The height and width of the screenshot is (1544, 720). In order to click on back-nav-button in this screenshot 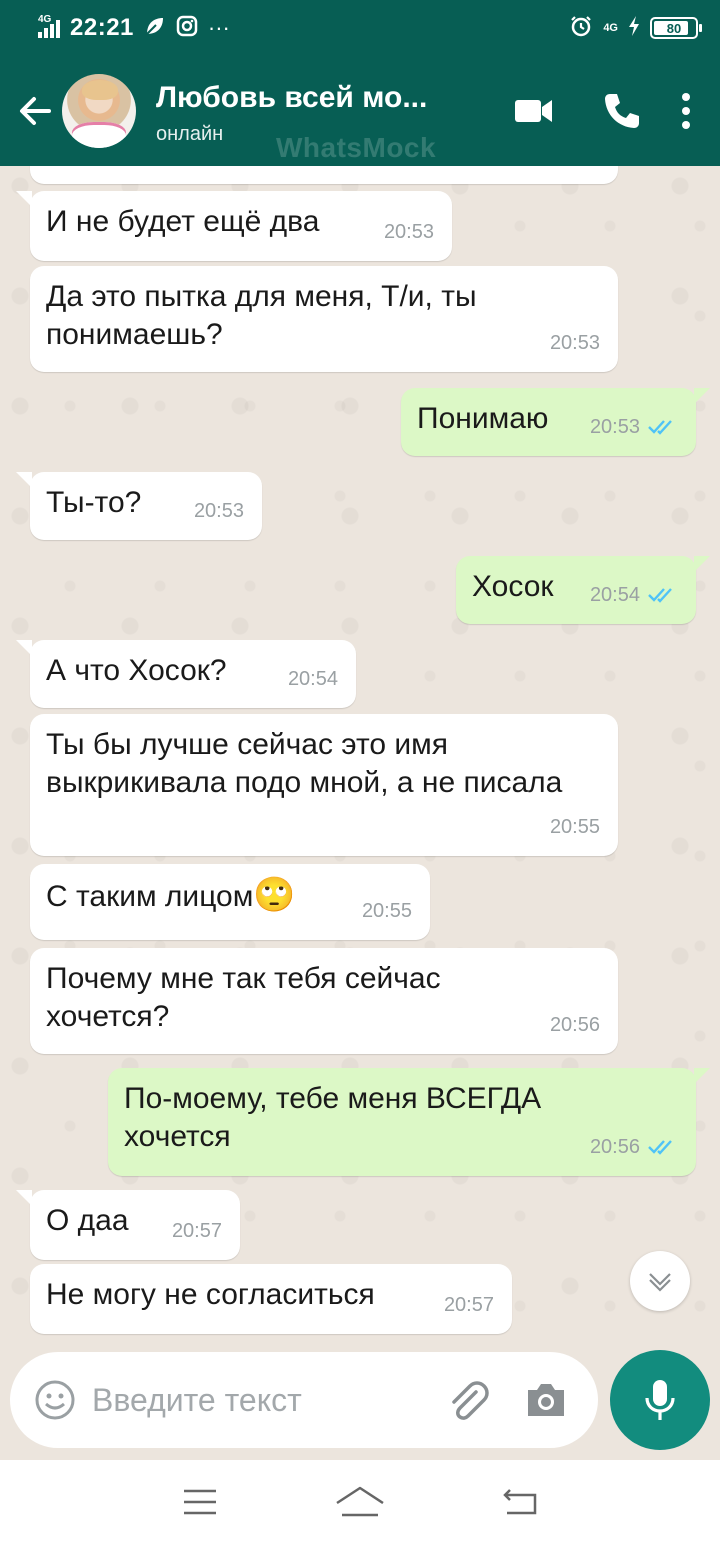, I will do `click(520, 1502)`.